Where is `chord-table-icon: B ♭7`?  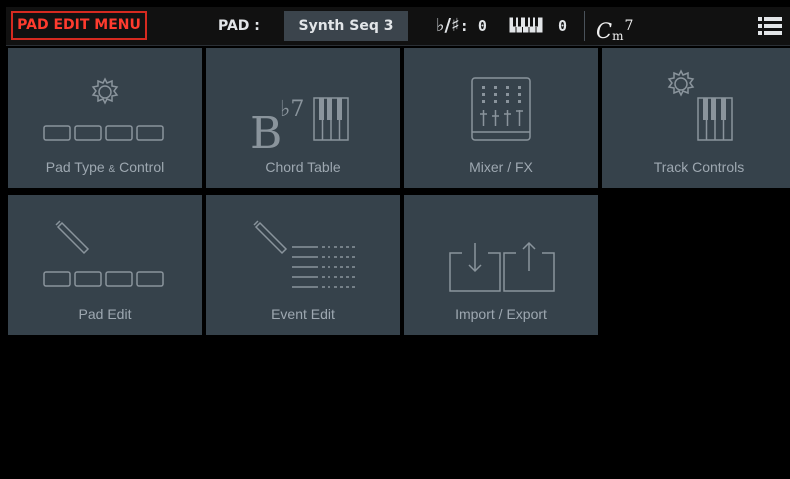 chord-table-icon: B ♭7 is located at coordinates (299, 127).